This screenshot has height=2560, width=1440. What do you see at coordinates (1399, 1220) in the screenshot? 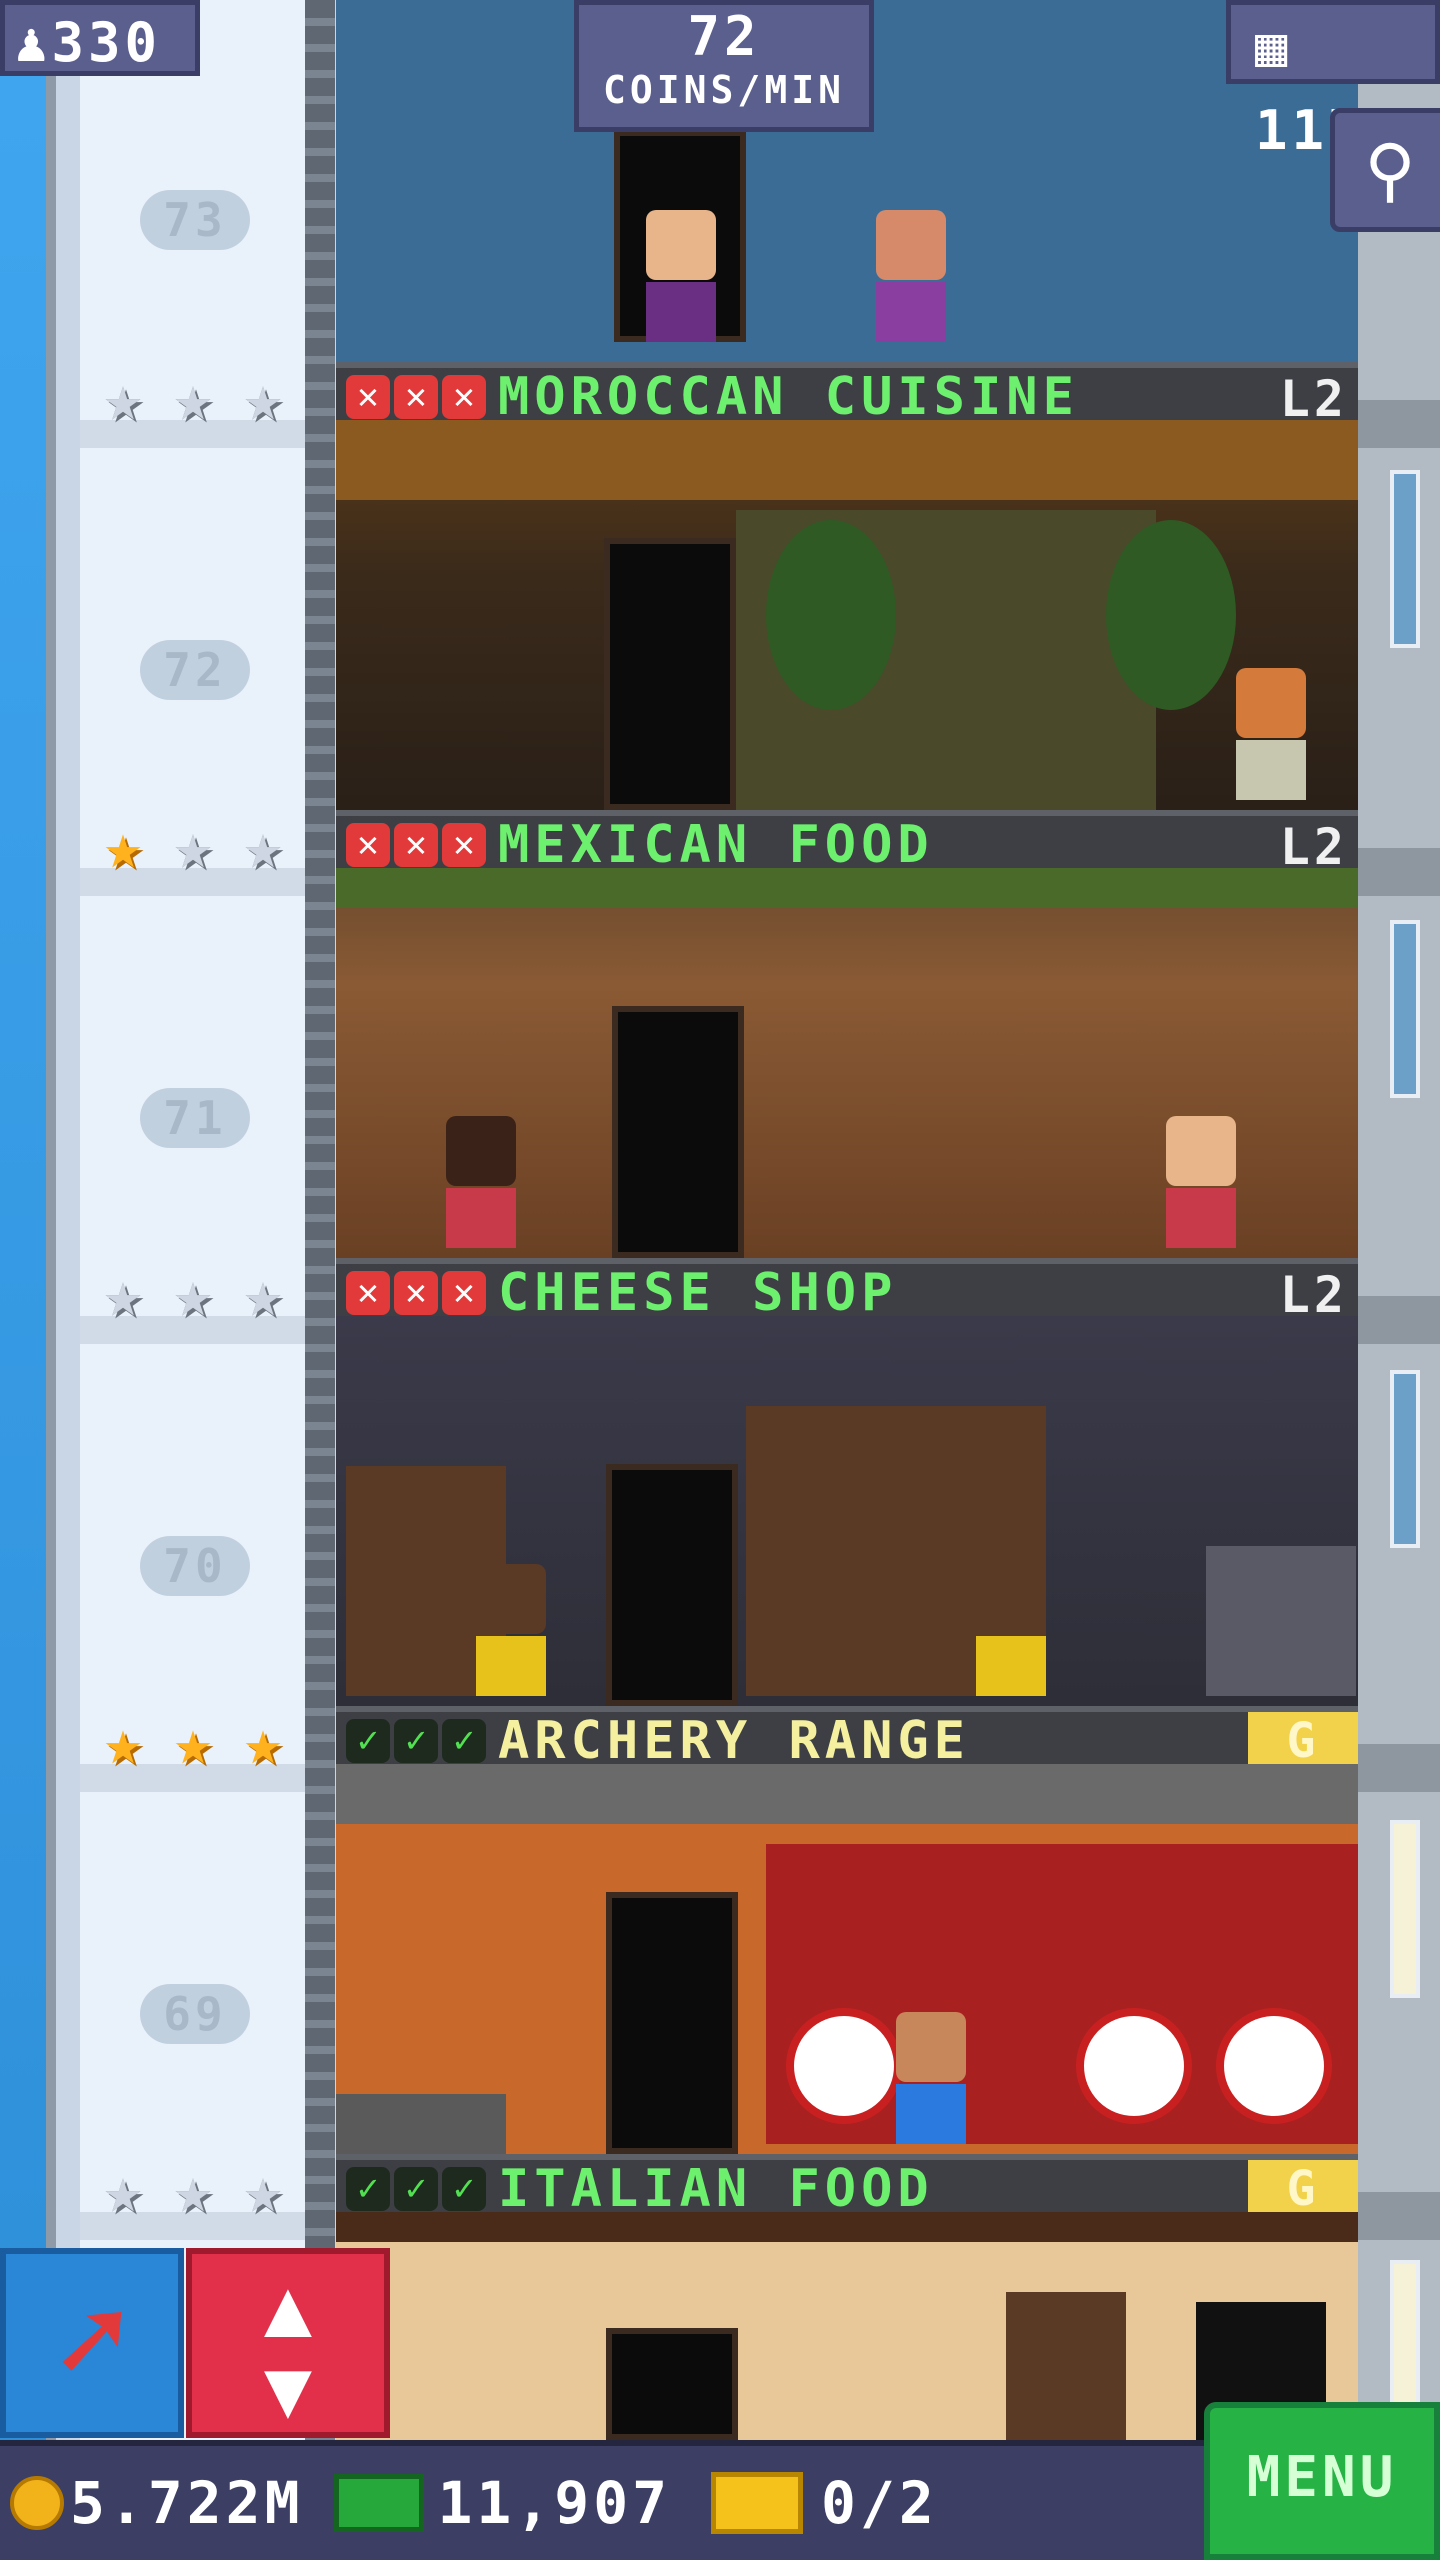
I see `tower-wall` at bounding box center [1399, 1220].